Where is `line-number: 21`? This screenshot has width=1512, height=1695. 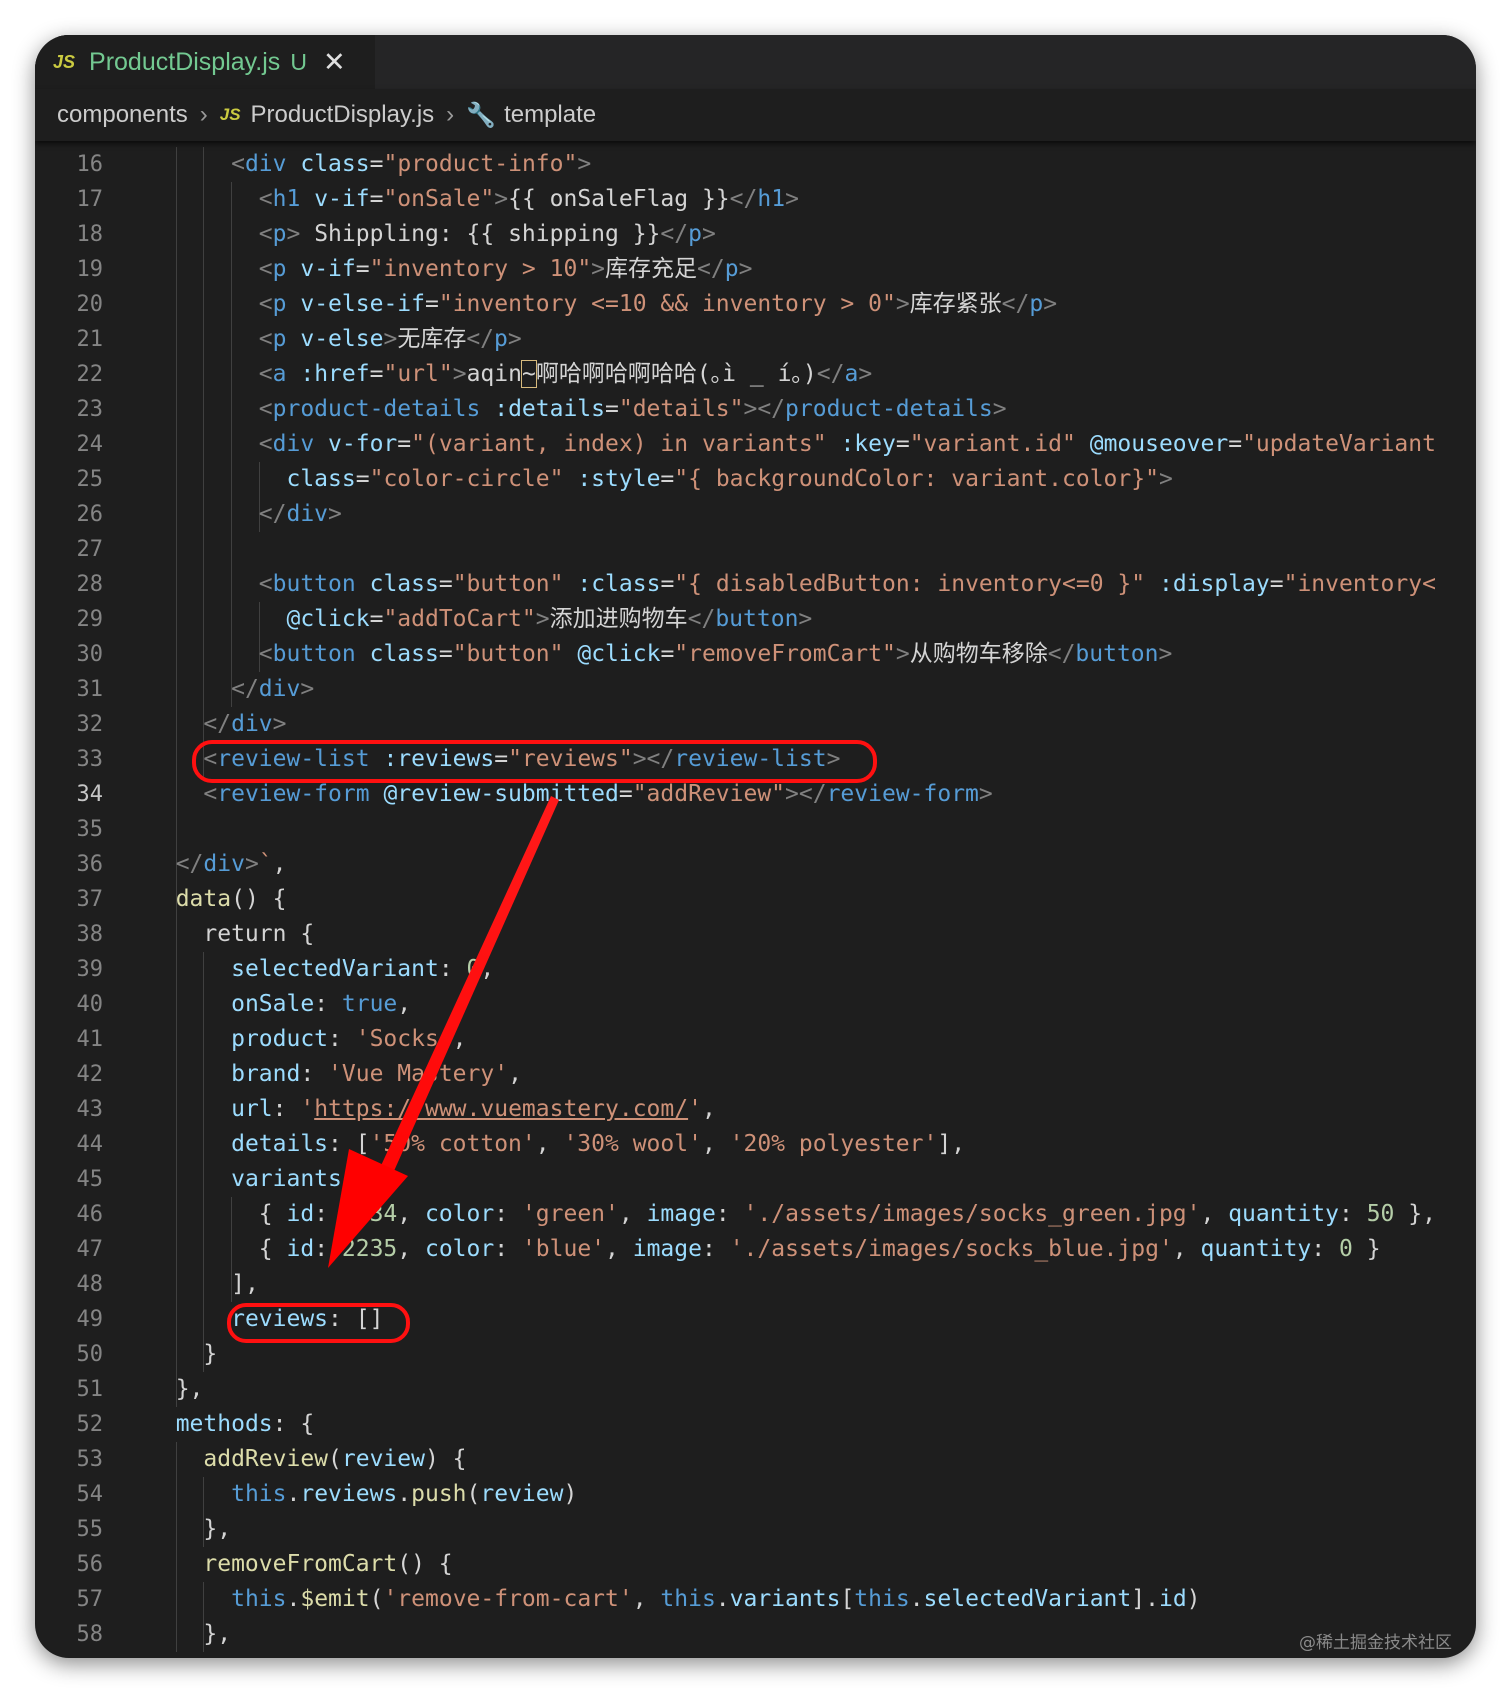 line-number: 21 is located at coordinates (90, 339).